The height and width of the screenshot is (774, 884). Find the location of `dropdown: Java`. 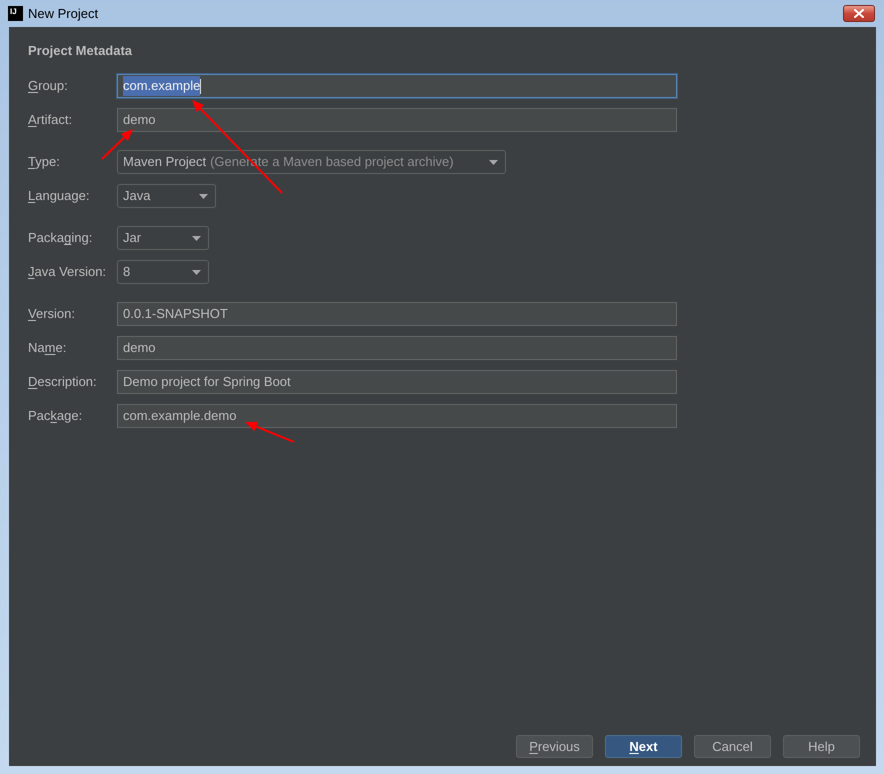

dropdown: Java is located at coordinates (166, 196).